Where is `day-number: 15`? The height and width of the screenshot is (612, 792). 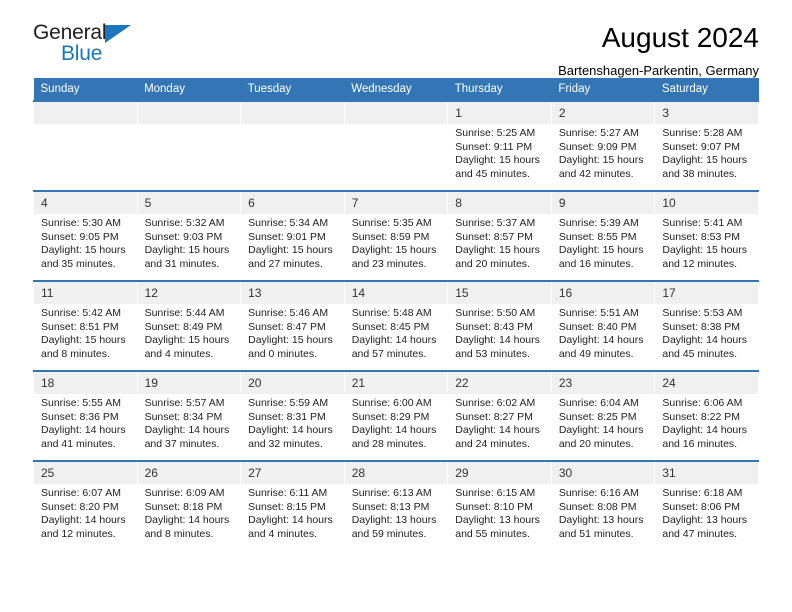 day-number: 15 is located at coordinates (499, 293).